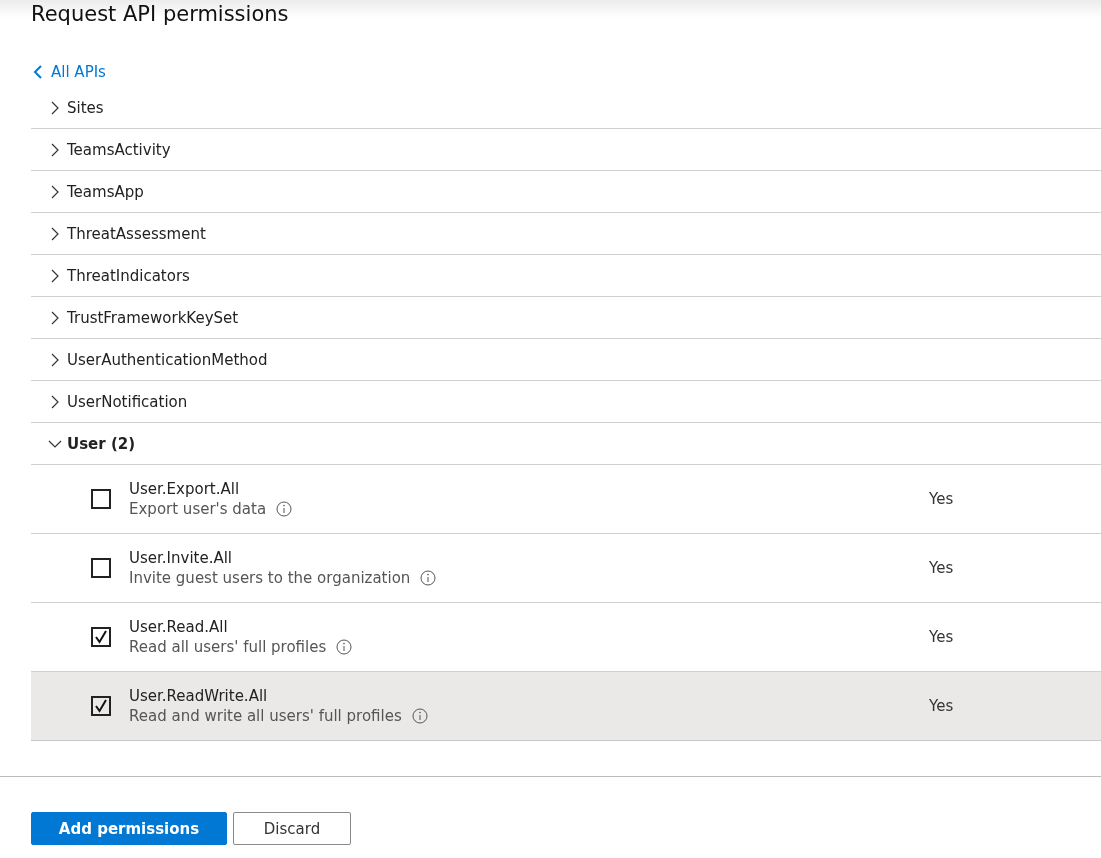  Describe the element at coordinates (85, 107) in the screenshot. I see `api-group-name: Sites` at that location.